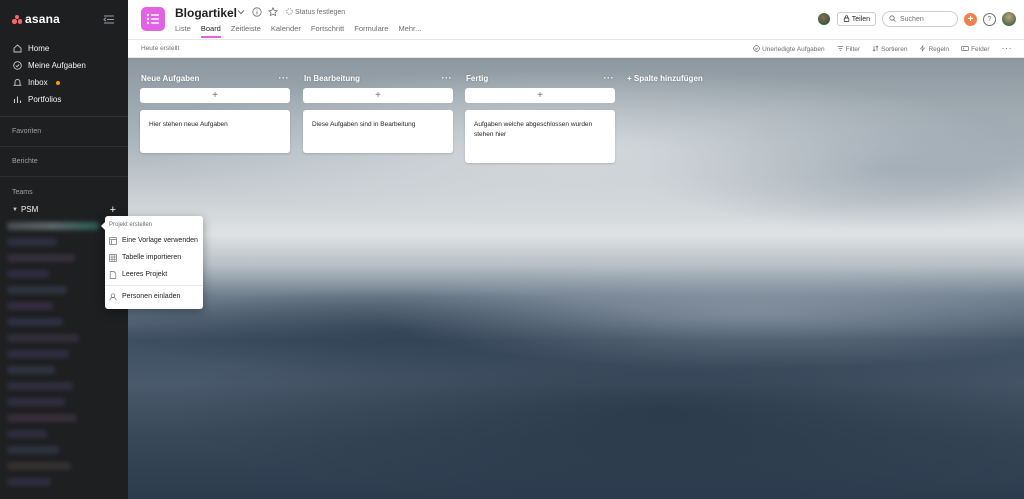 This screenshot has width=1024, height=499. I want to click on team-row-psm: ▼ PSM +, so click(64, 209).